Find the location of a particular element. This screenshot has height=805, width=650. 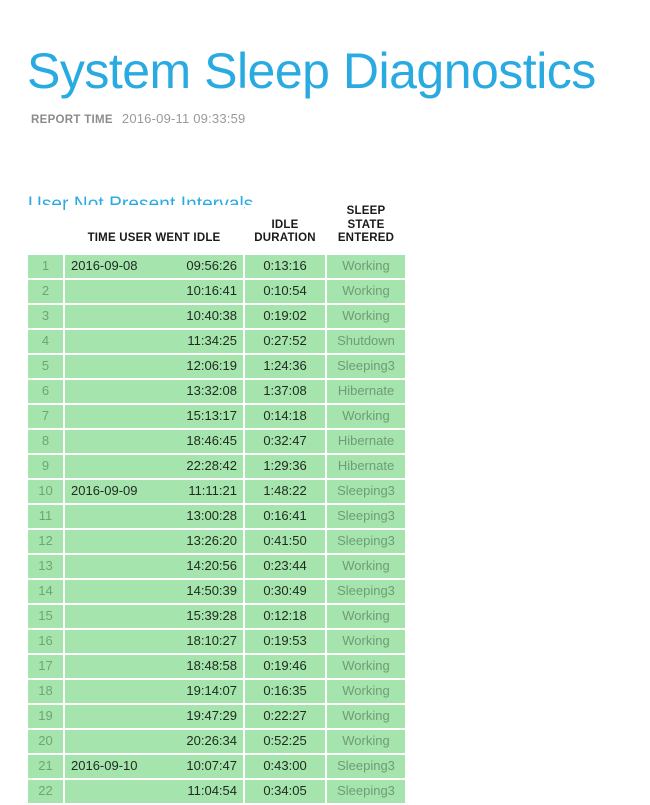

time-user-went-idle-cell: 14:50:39 is located at coordinates (154, 591).